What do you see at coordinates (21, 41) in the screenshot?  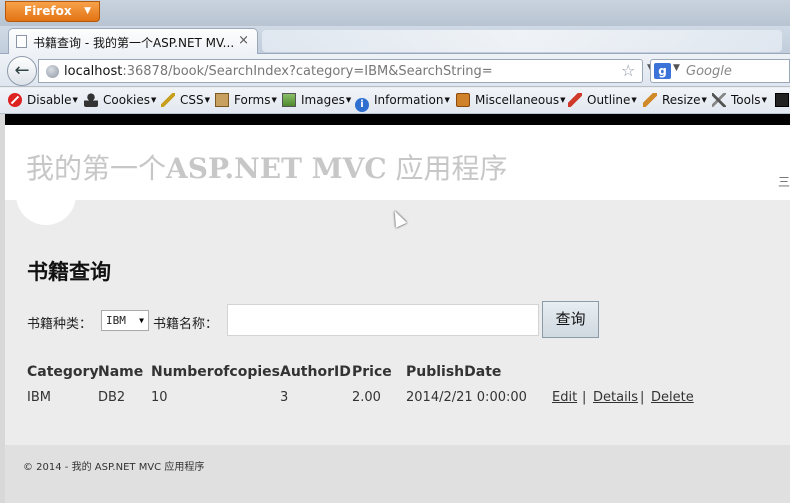 I see `page-icon` at bounding box center [21, 41].